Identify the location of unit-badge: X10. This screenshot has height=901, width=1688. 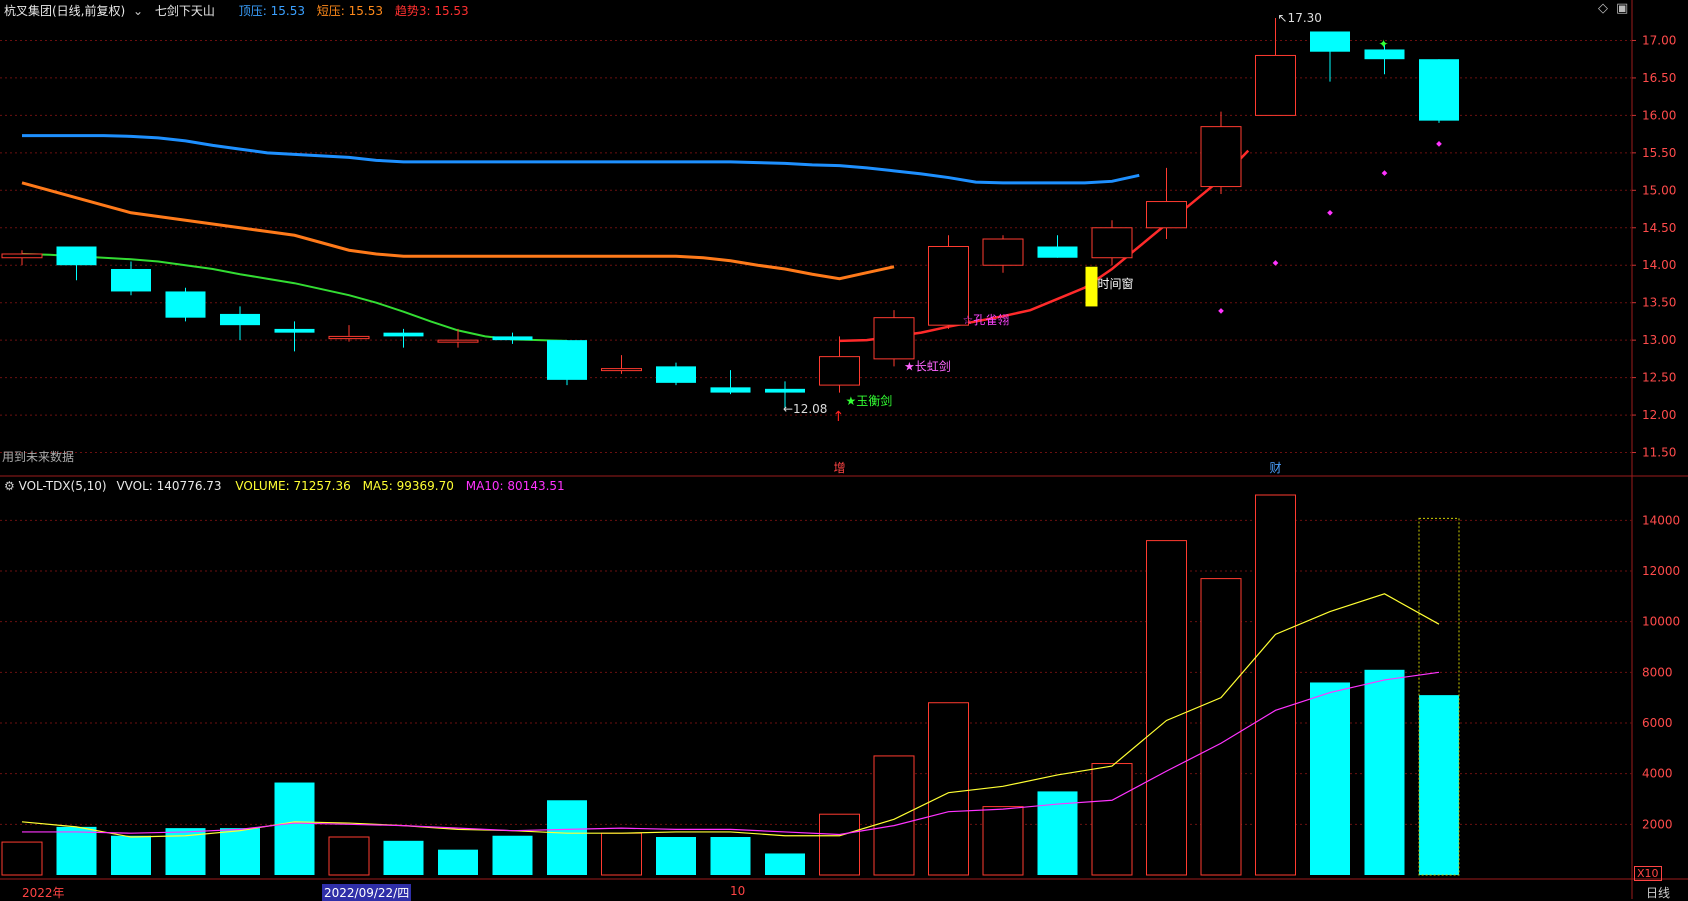
(1648, 873).